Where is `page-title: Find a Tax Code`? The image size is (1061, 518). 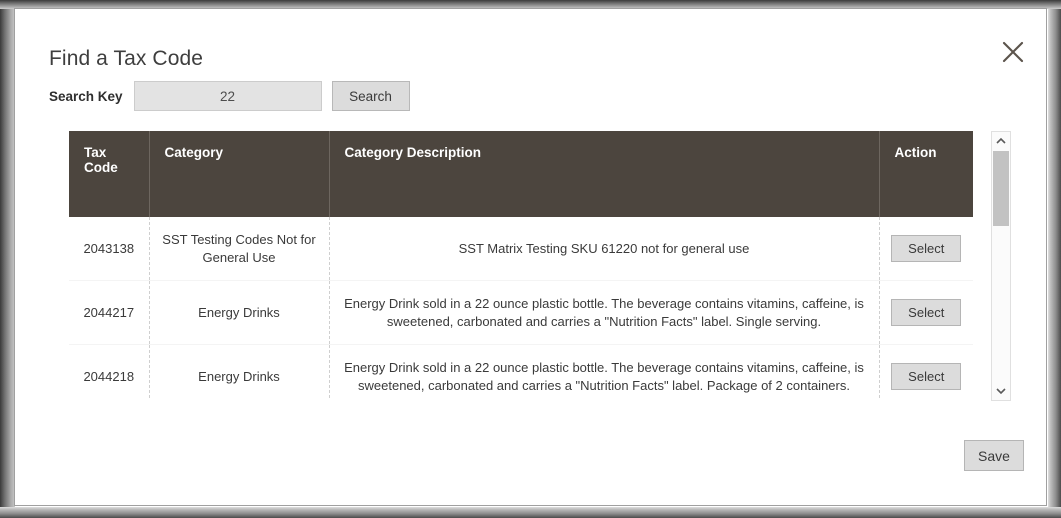
page-title: Find a Tax Code is located at coordinates (126, 58).